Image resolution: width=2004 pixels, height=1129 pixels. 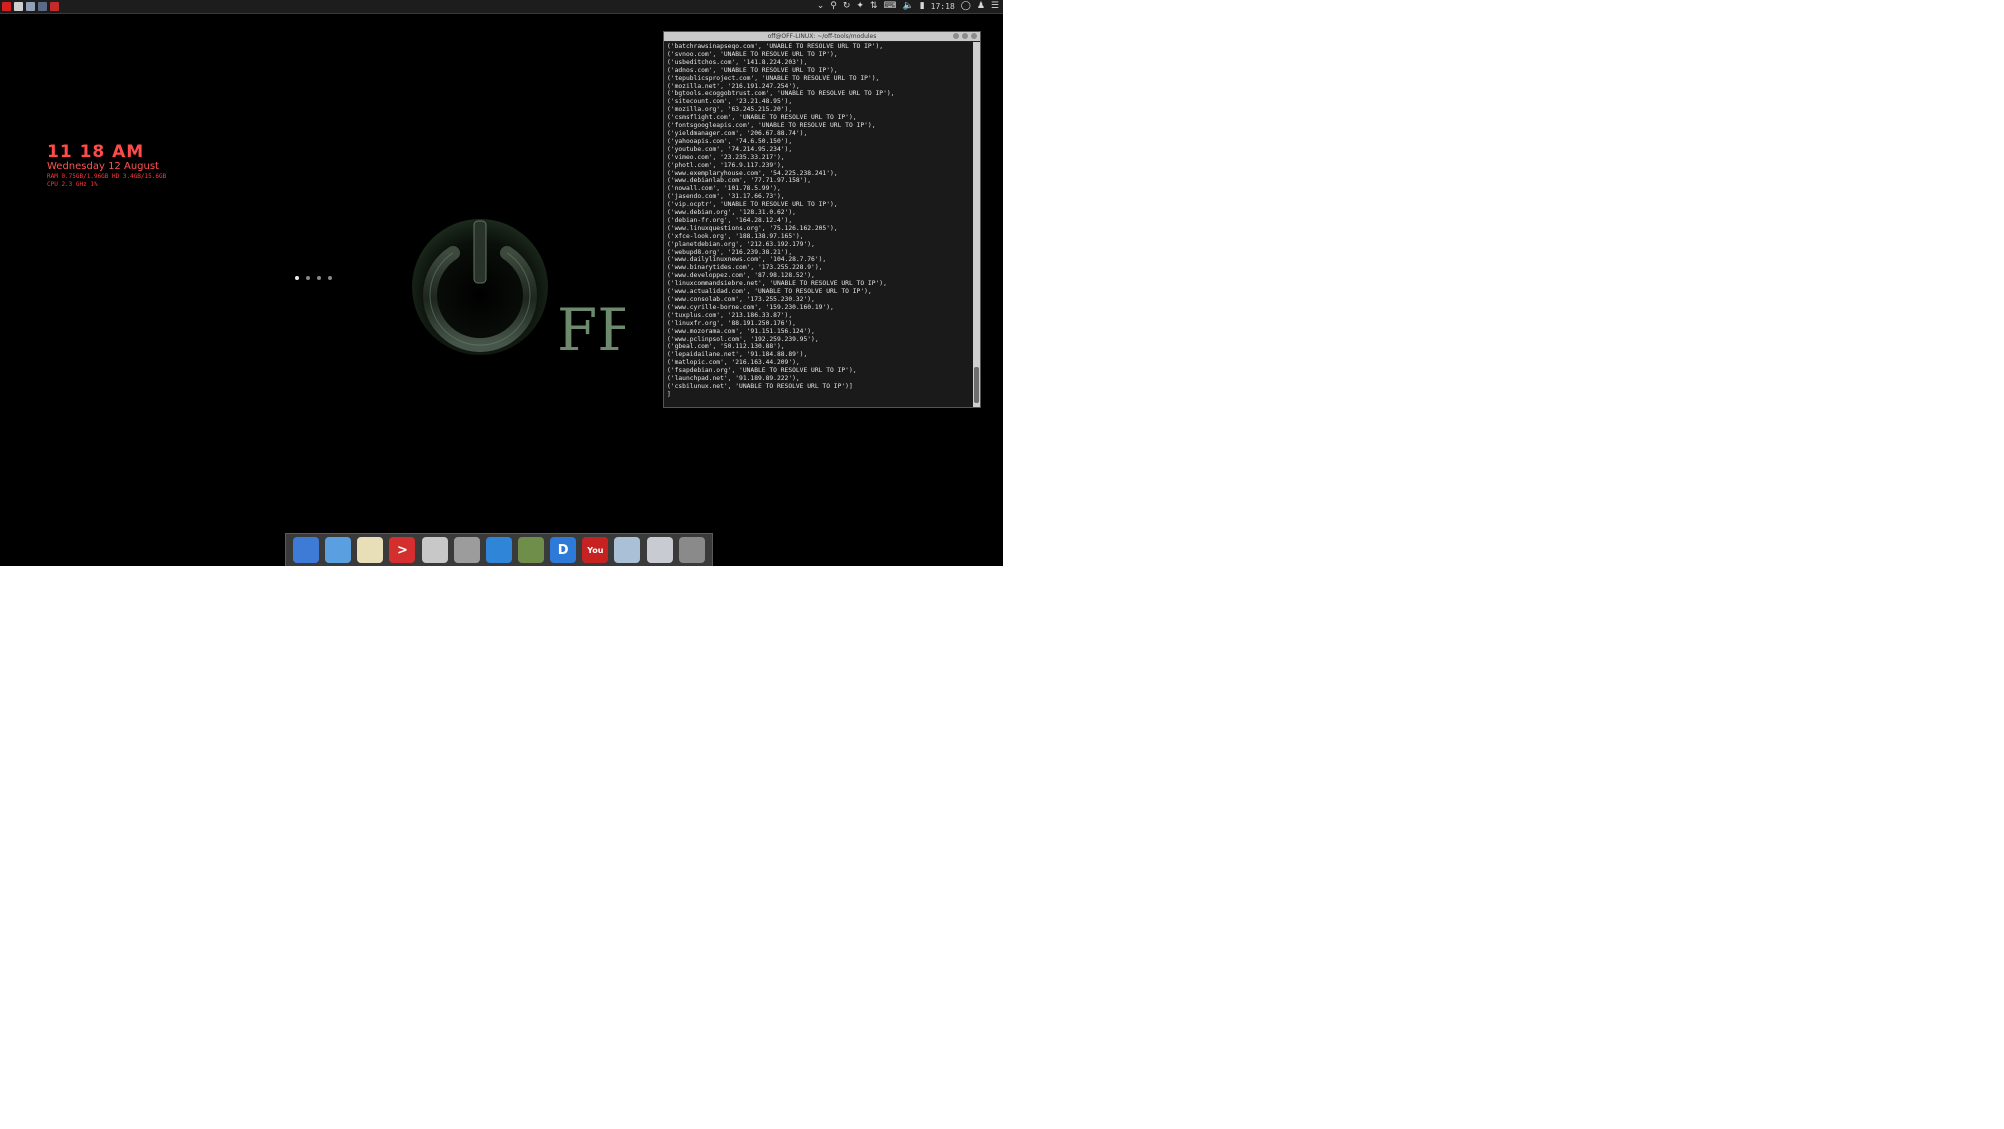 What do you see at coordinates (531, 550) in the screenshot?
I see `widgets-icon` at bounding box center [531, 550].